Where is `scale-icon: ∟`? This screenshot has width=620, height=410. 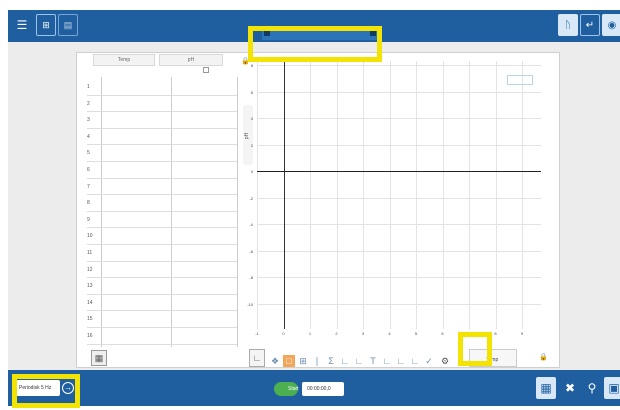 scale-icon: ∟ is located at coordinates (415, 361).